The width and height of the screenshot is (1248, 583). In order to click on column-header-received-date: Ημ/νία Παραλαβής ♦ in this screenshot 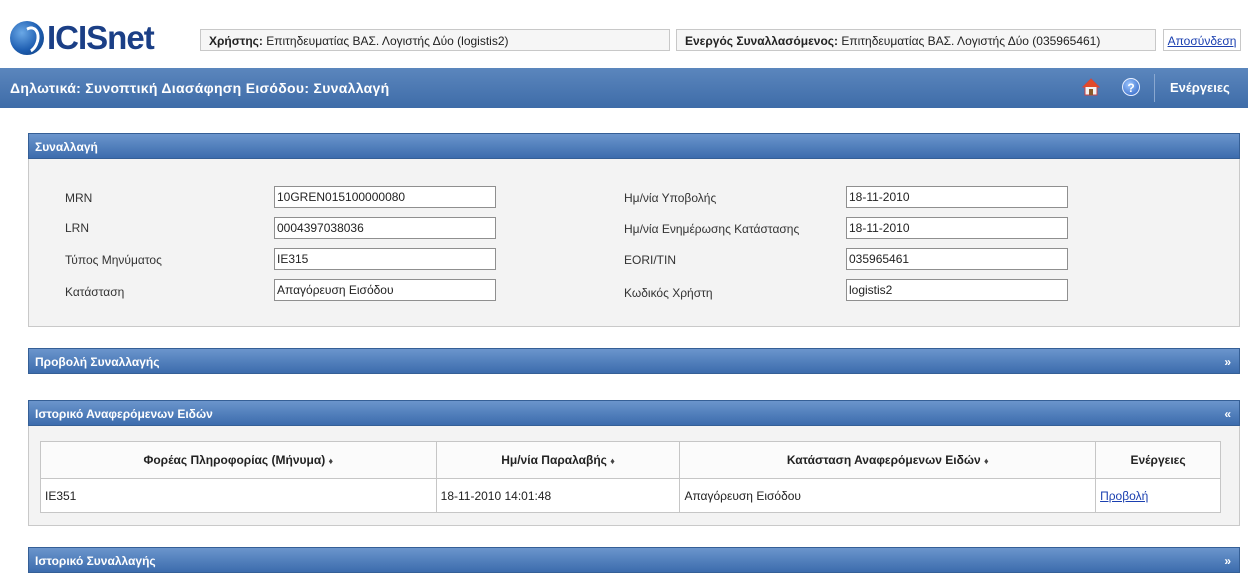, I will do `click(558, 460)`.